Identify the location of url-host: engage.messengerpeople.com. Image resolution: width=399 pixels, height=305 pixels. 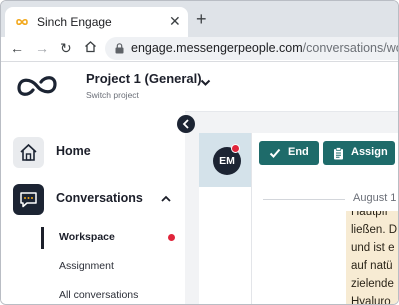
(217, 48).